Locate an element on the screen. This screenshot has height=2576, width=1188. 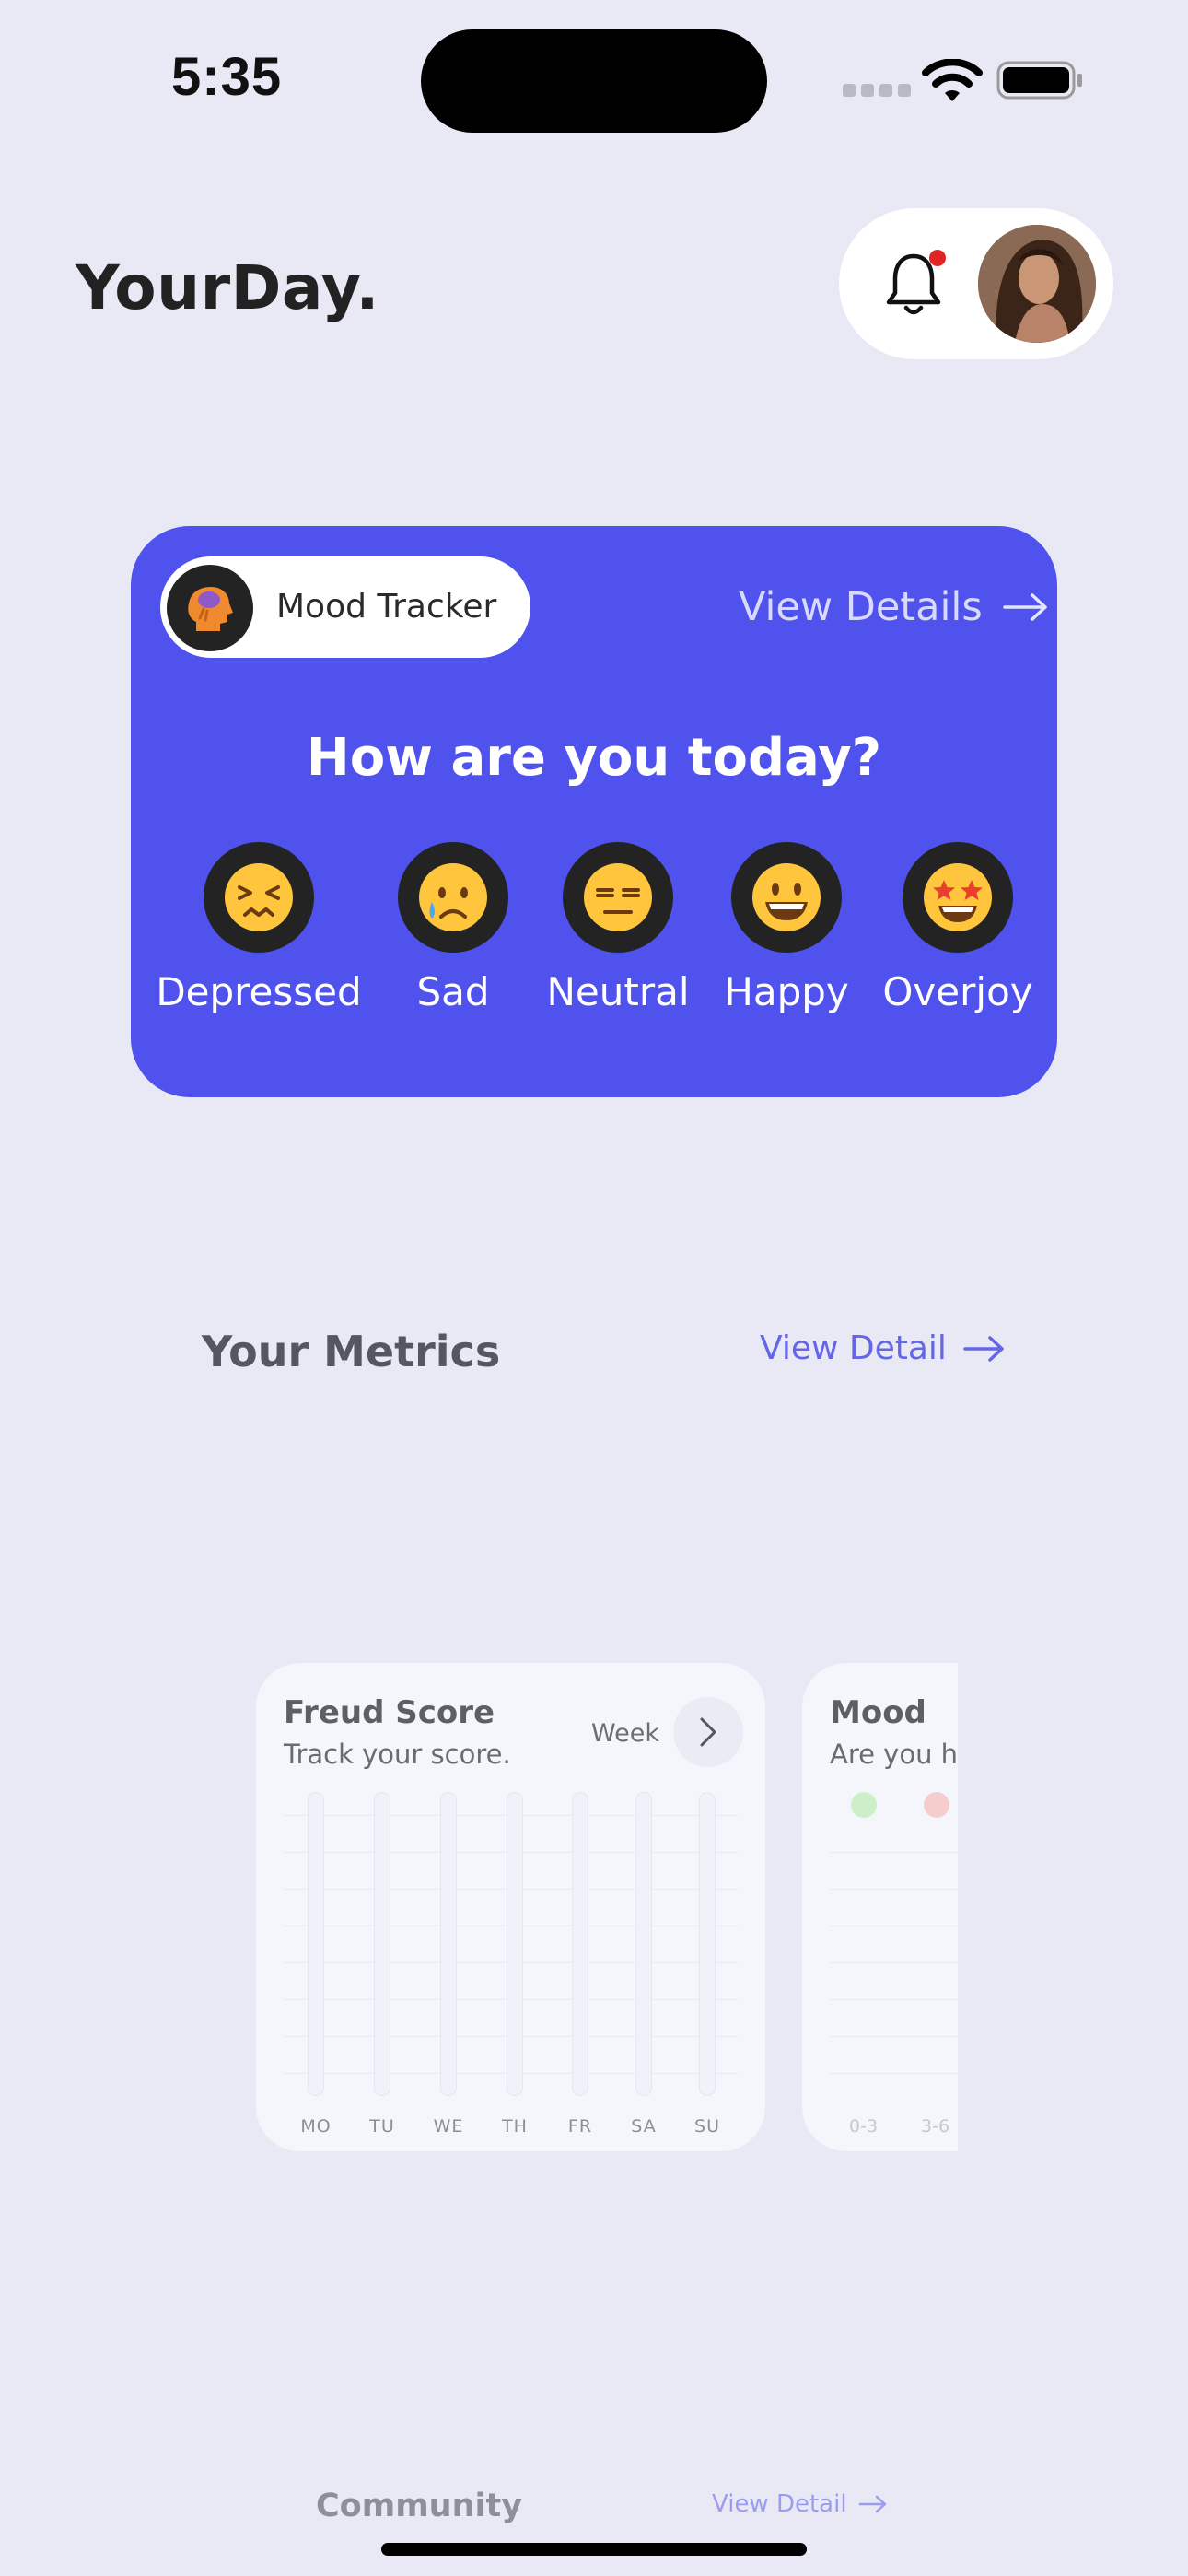
range-label: 3-6 is located at coordinates (935, 2126).